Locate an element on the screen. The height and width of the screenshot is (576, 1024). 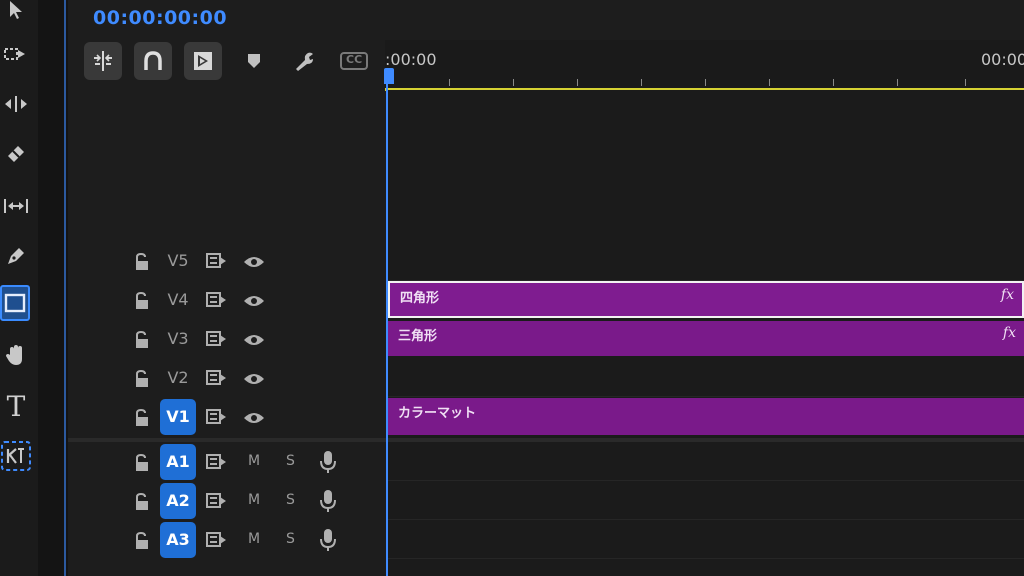
playhead-handle is located at coordinates (389, 76).